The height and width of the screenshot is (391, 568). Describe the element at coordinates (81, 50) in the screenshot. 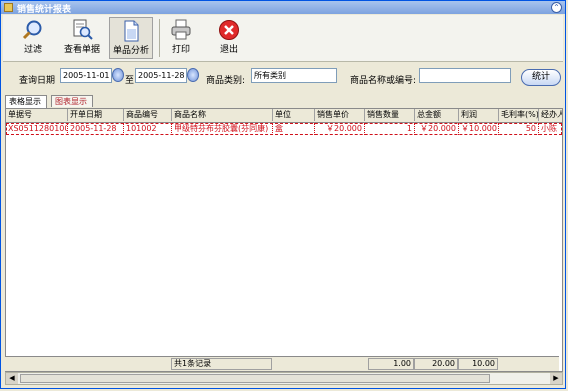

I see `view-document-button-label: 查看单据` at that location.